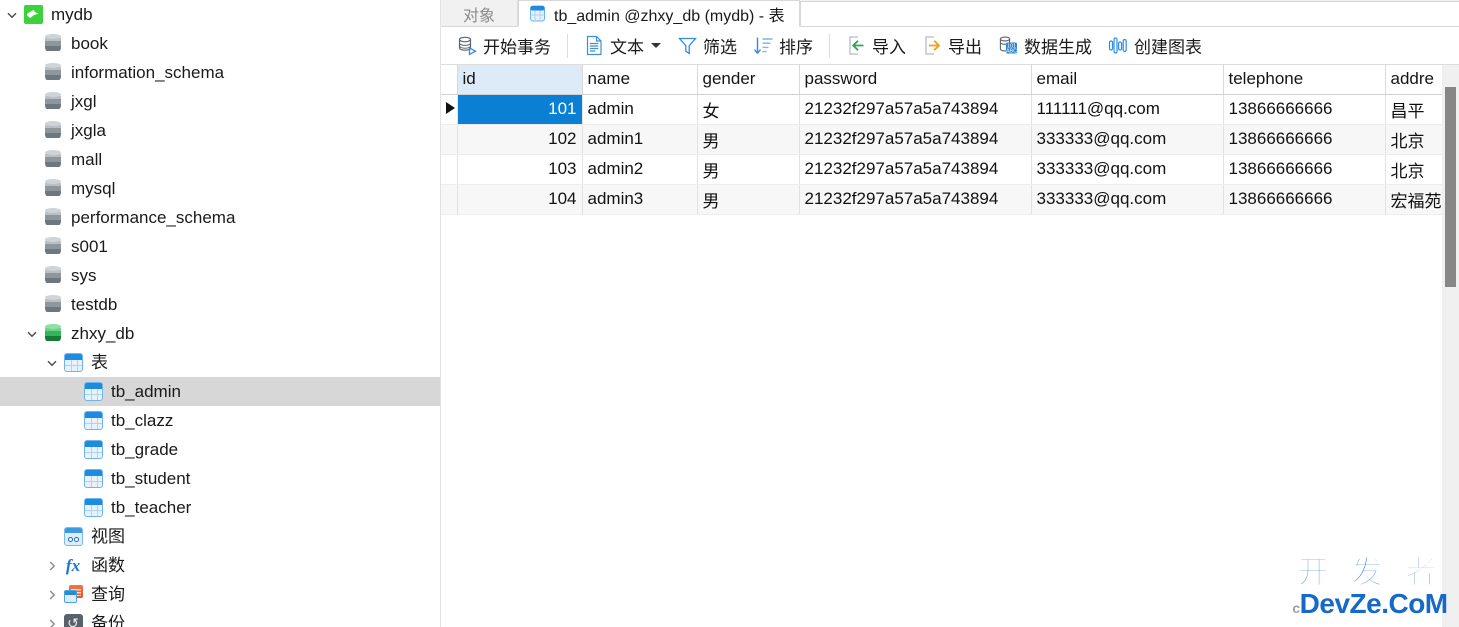  I want to click on column-header-name: name, so click(640, 80).